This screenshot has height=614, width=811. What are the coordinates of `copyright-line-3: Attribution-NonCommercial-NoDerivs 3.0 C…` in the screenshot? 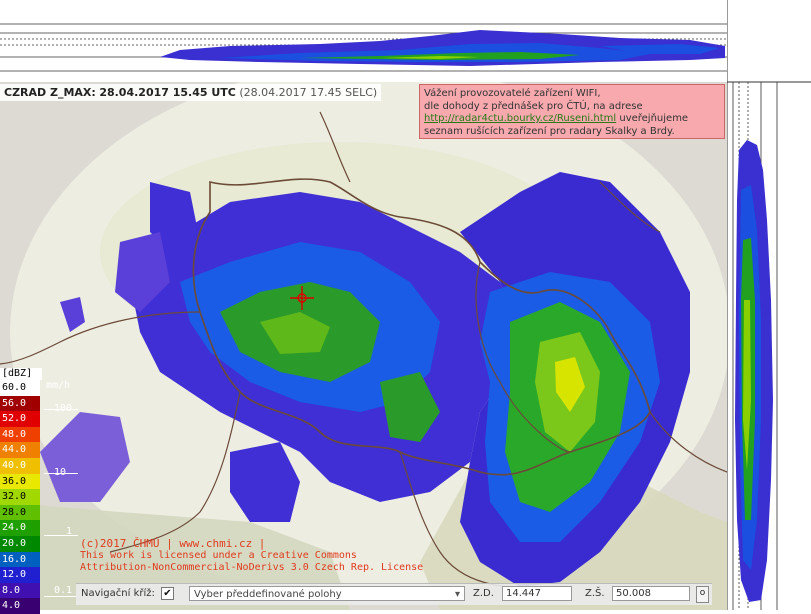 It's located at (251, 568).